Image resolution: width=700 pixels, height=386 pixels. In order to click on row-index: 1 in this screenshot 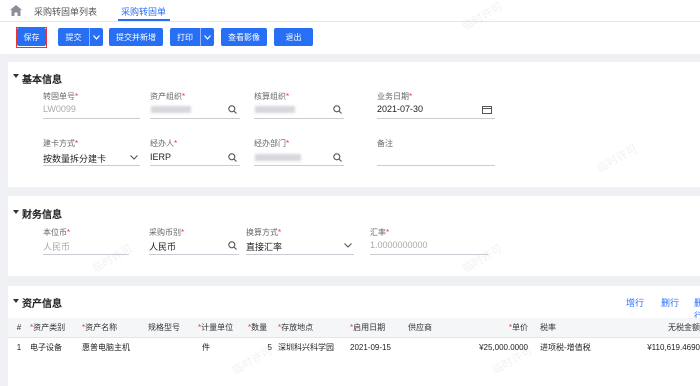, I will do `click(19, 347)`.